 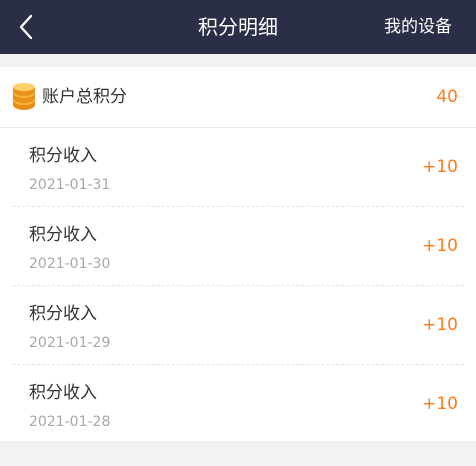 What do you see at coordinates (238, 27) in the screenshot?
I see `nav-bar: 积分明细 我的设备` at bounding box center [238, 27].